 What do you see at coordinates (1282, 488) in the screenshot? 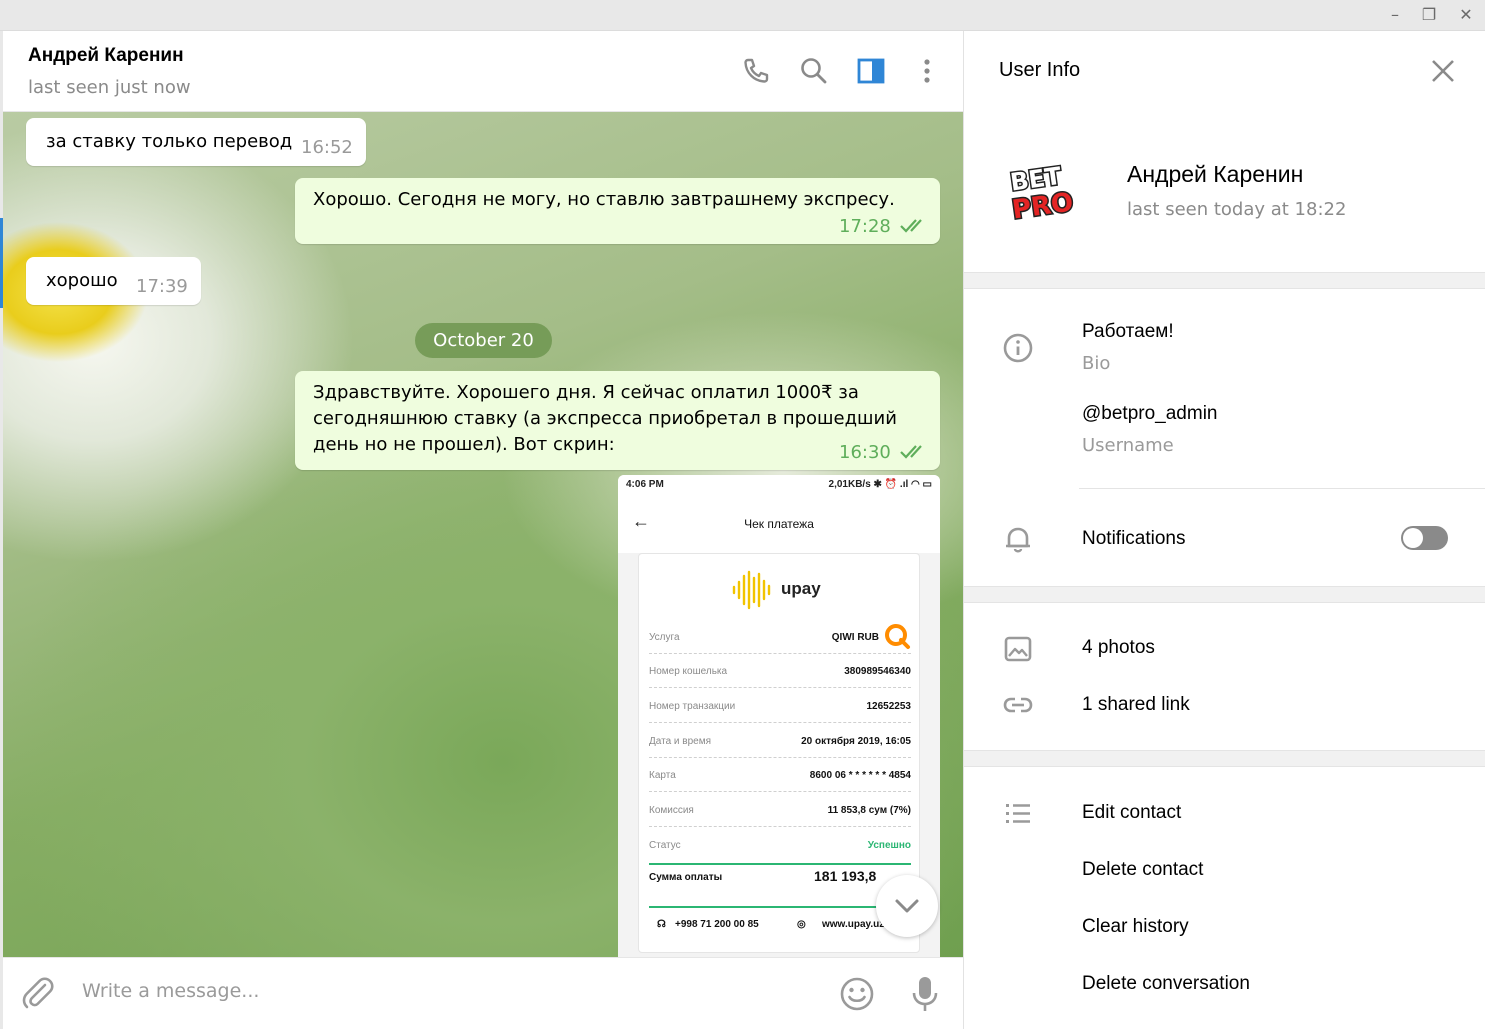
I see `divider-line` at bounding box center [1282, 488].